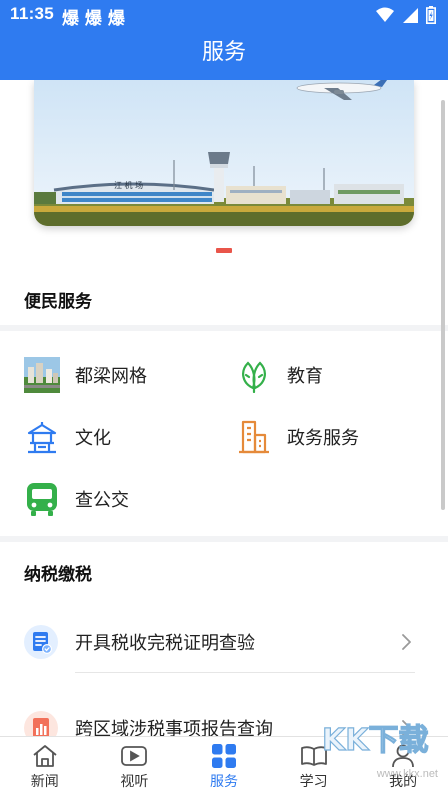 The image size is (448, 797). Describe the element at coordinates (44, 782) in the screenshot. I see `tab-label: 新闻` at that location.